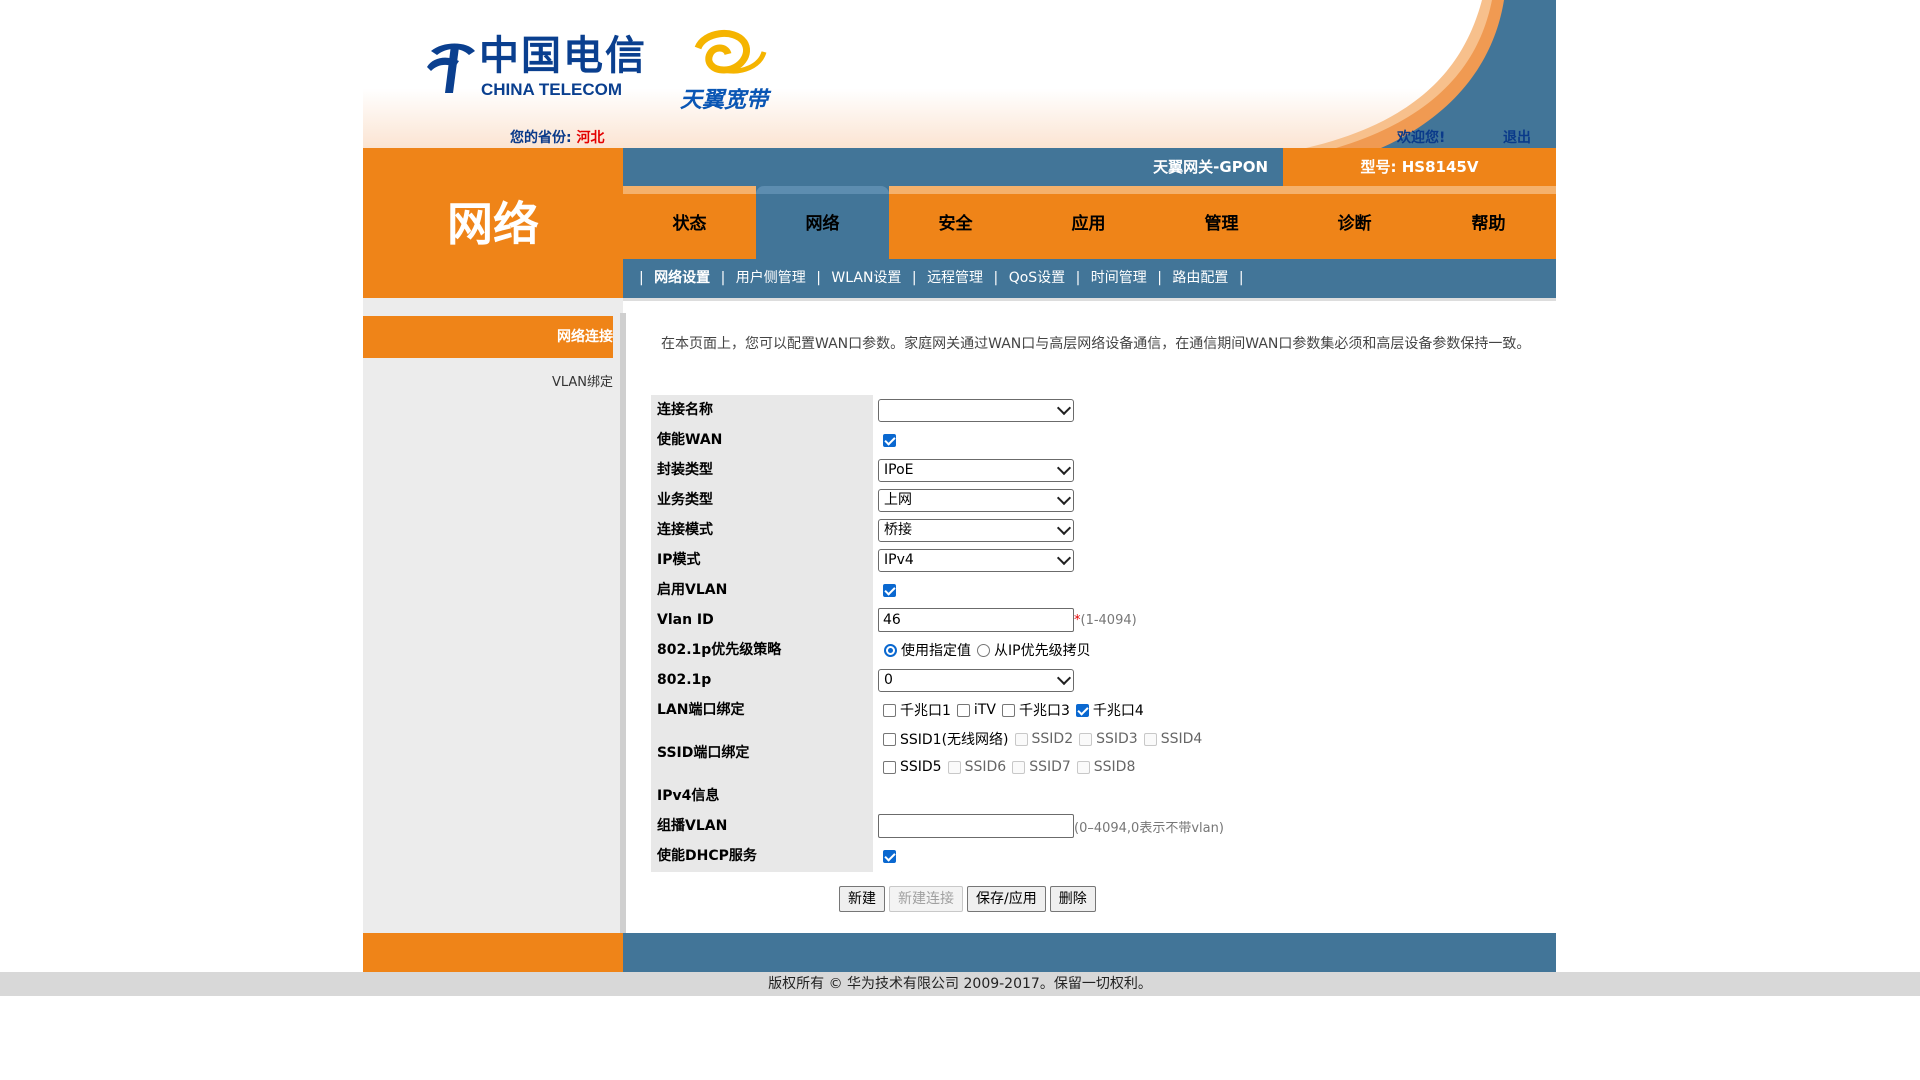 Image resolution: width=1920 pixels, height=1080 pixels. Describe the element at coordinates (976, 470) in the screenshot. I see `encap-type-select: IPoE` at that location.